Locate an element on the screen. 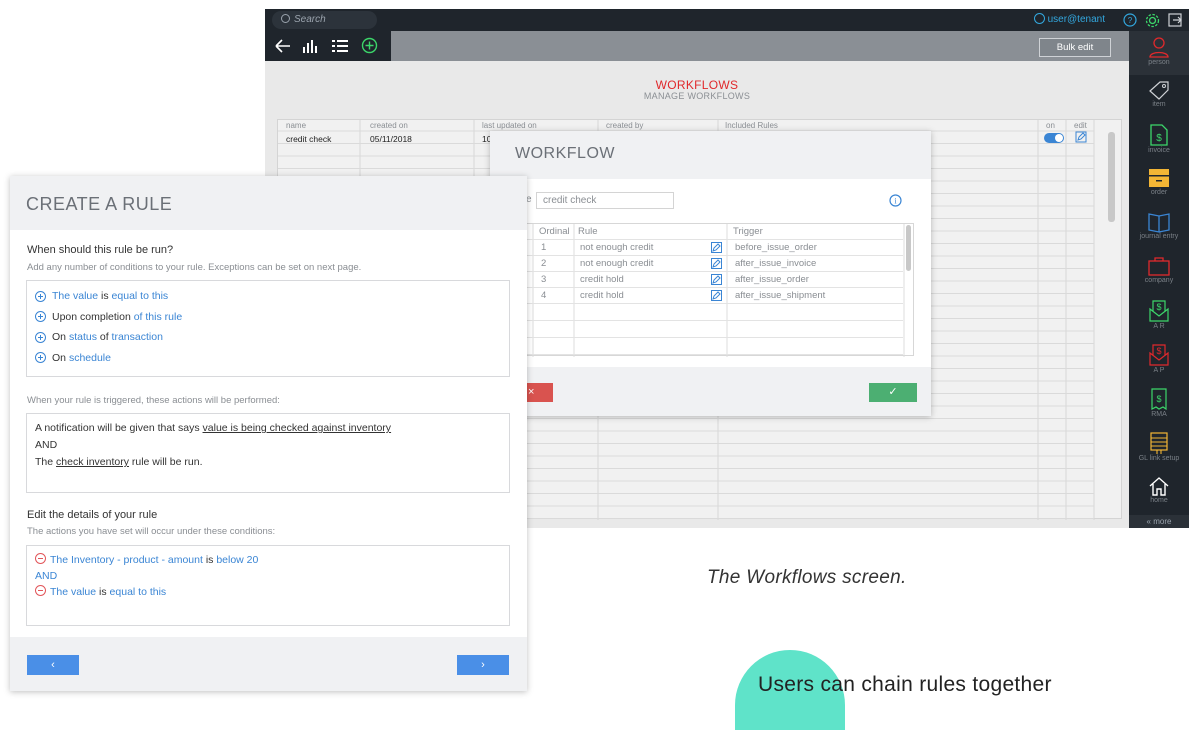  workflow-row-1: 1 not enough credit before_issue_order is located at coordinates (715, 248).